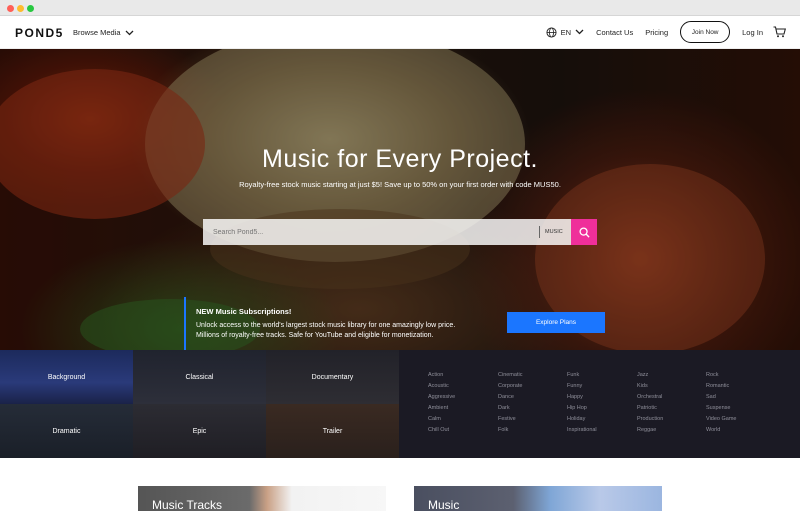 This screenshot has width=800, height=511. I want to click on genre-tile: Documentary, so click(332, 377).